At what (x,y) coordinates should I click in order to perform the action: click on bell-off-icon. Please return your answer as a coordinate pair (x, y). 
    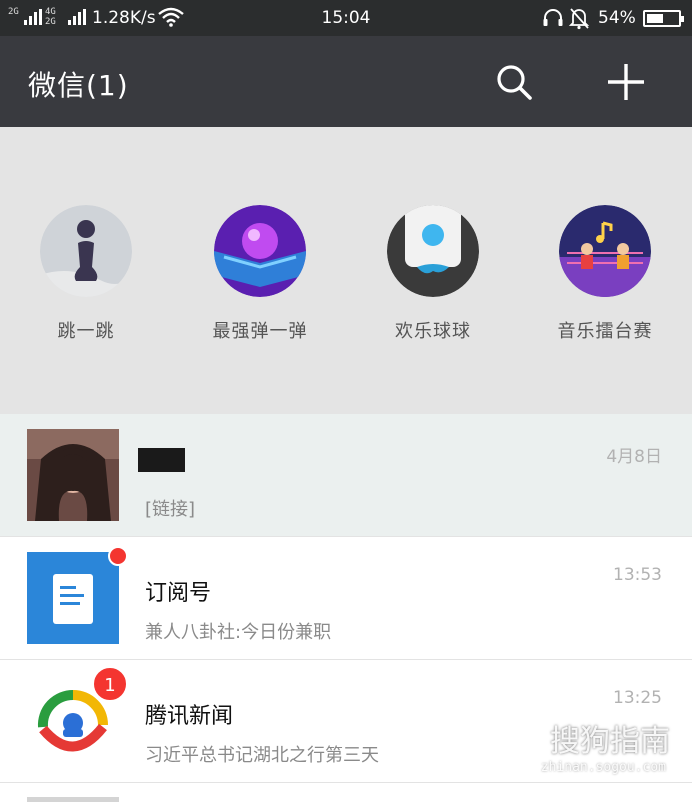
    Looking at the image, I should click on (579, 20).